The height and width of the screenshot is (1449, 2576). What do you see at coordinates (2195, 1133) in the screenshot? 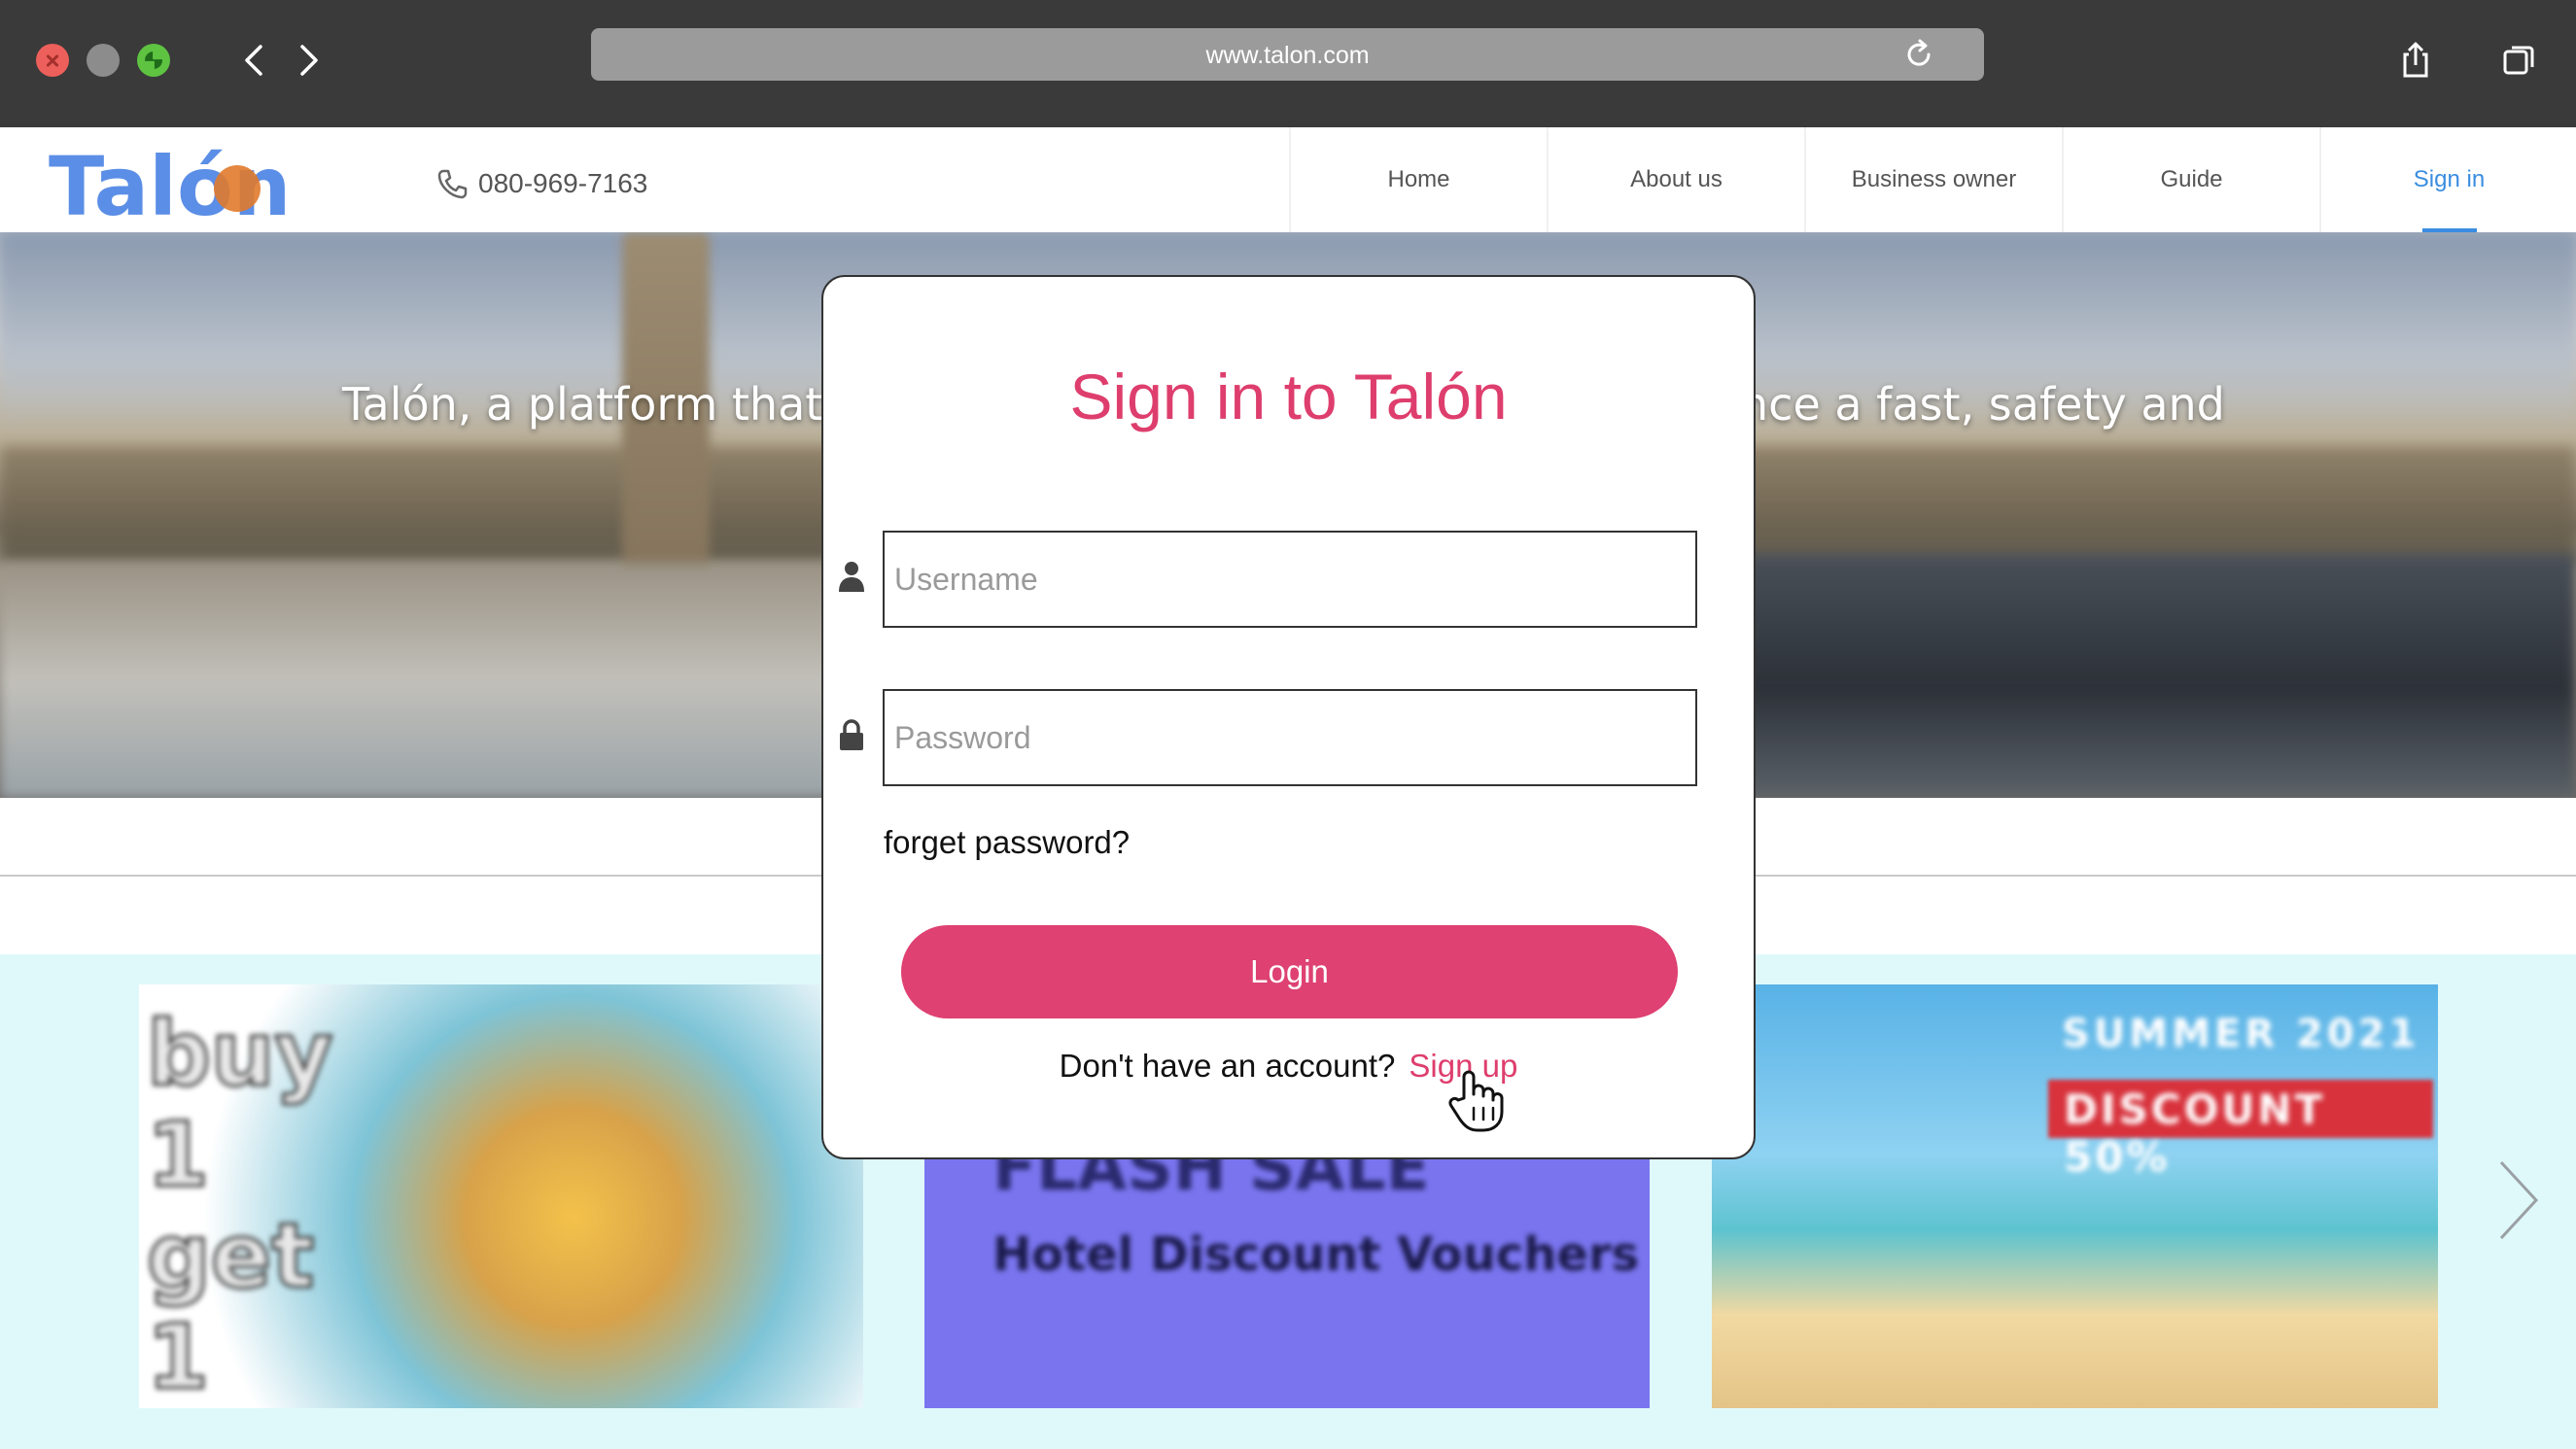
I see `promo-card-badge-text: DISCOUNT 50%` at bounding box center [2195, 1133].